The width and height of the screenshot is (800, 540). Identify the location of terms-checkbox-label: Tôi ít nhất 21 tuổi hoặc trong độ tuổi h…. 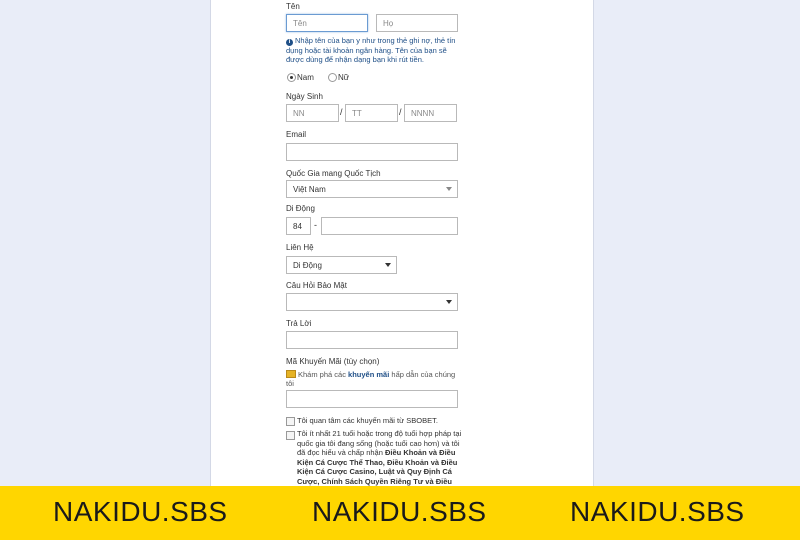
(380, 457).